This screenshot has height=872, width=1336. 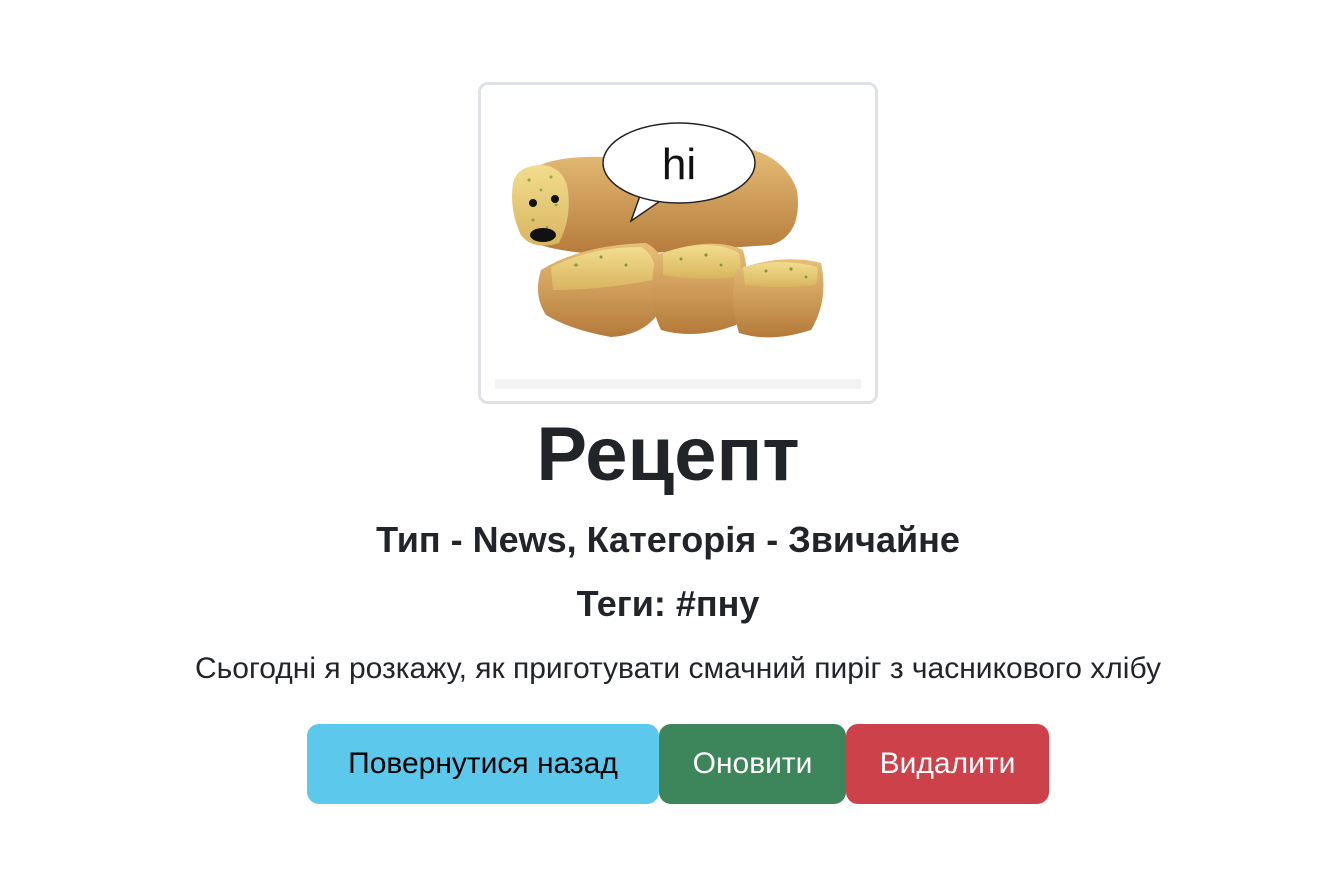 What do you see at coordinates (668, 603) in the screenshot?
I see `recipe-tags: Теги: #пну` at bounding box center [668, 603].